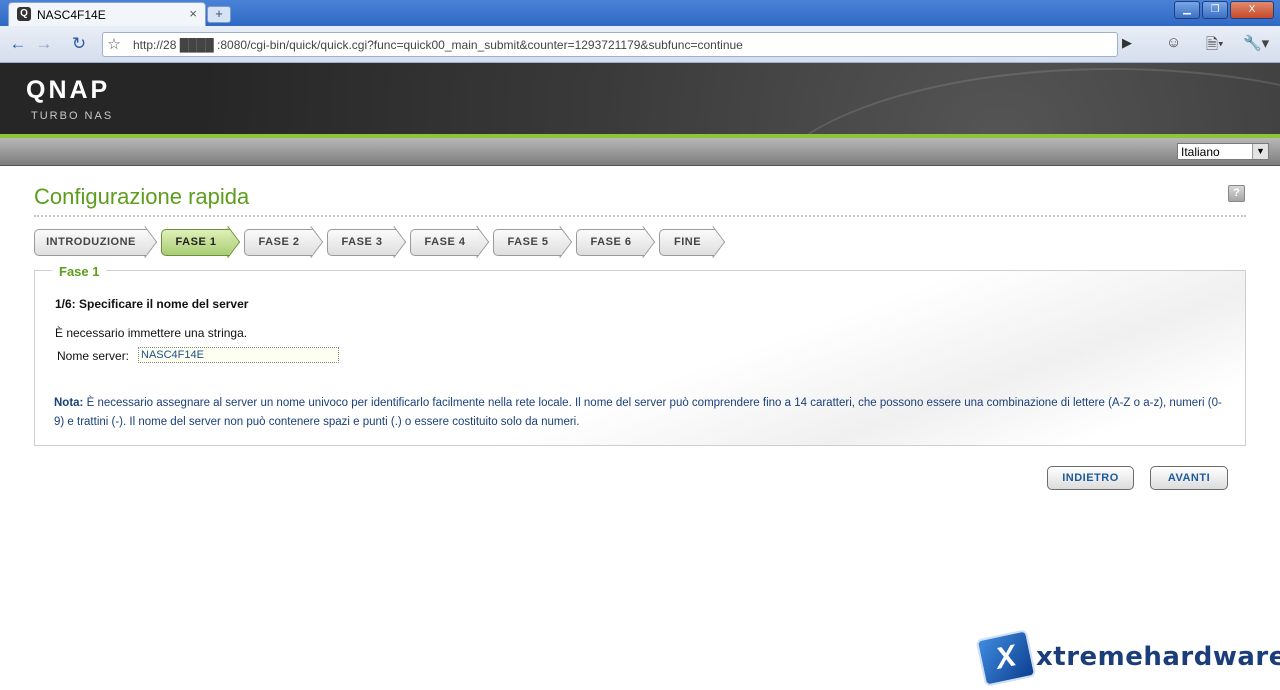 This screenshot has height=690, width=1280. I want to click on step-fase-5: FASE 5, so click(533, 242).